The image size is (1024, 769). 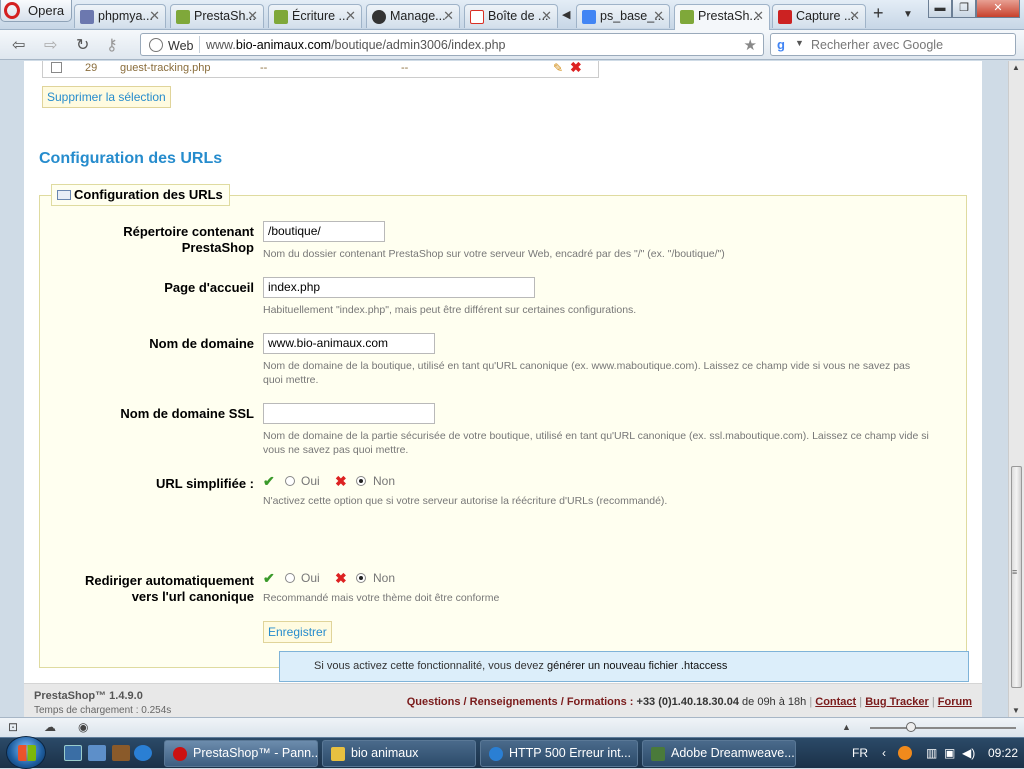 I want to click on tab-capture: Capture ... ✕, so click(x=819, y=16).